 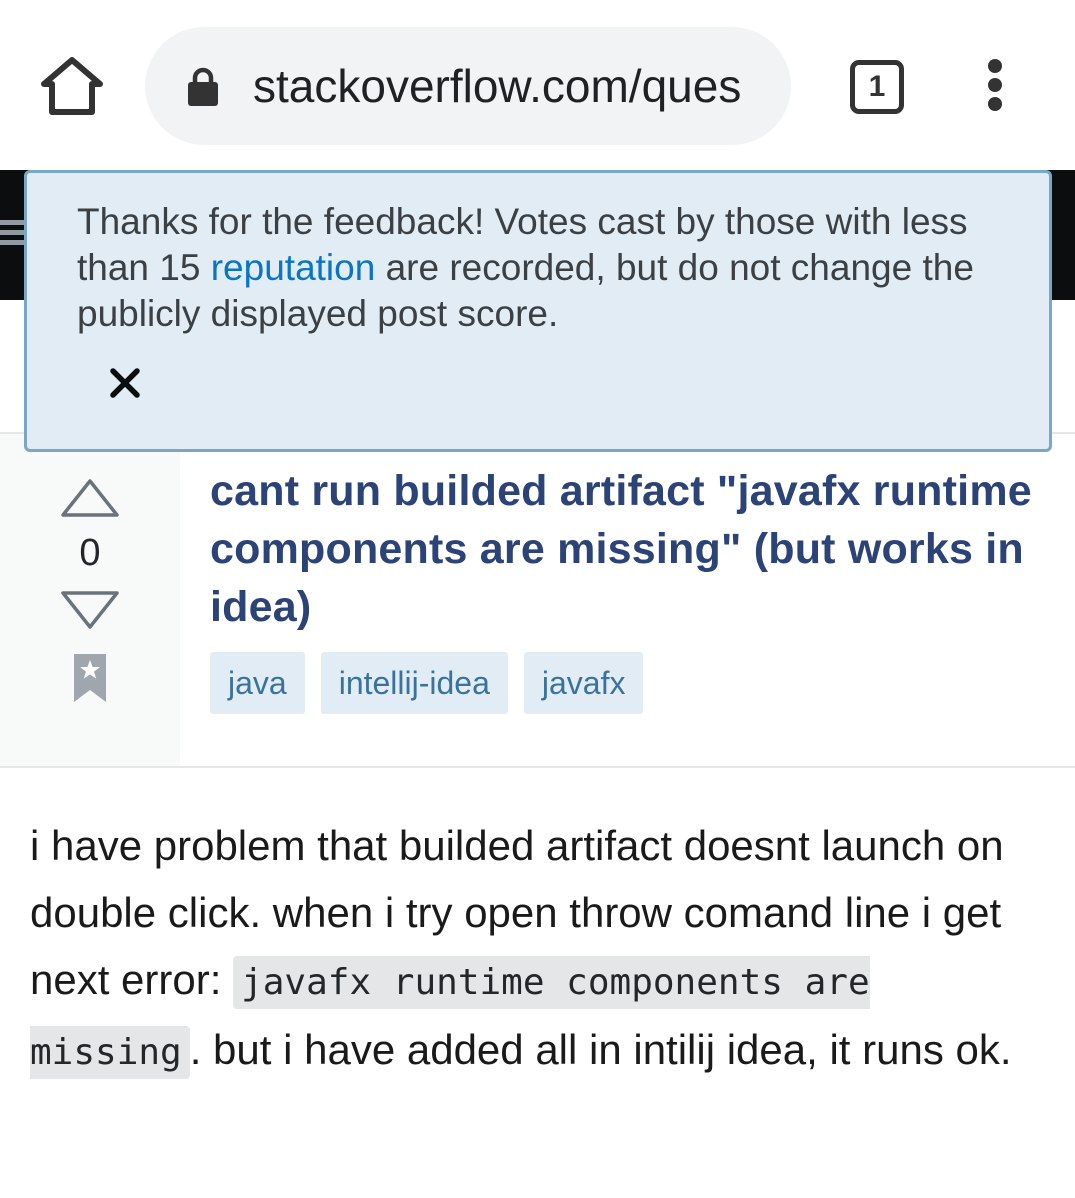 What do you see at coordinates (537, 767) in the screenshot?
I see `divider` at bounding box center [537, 767].